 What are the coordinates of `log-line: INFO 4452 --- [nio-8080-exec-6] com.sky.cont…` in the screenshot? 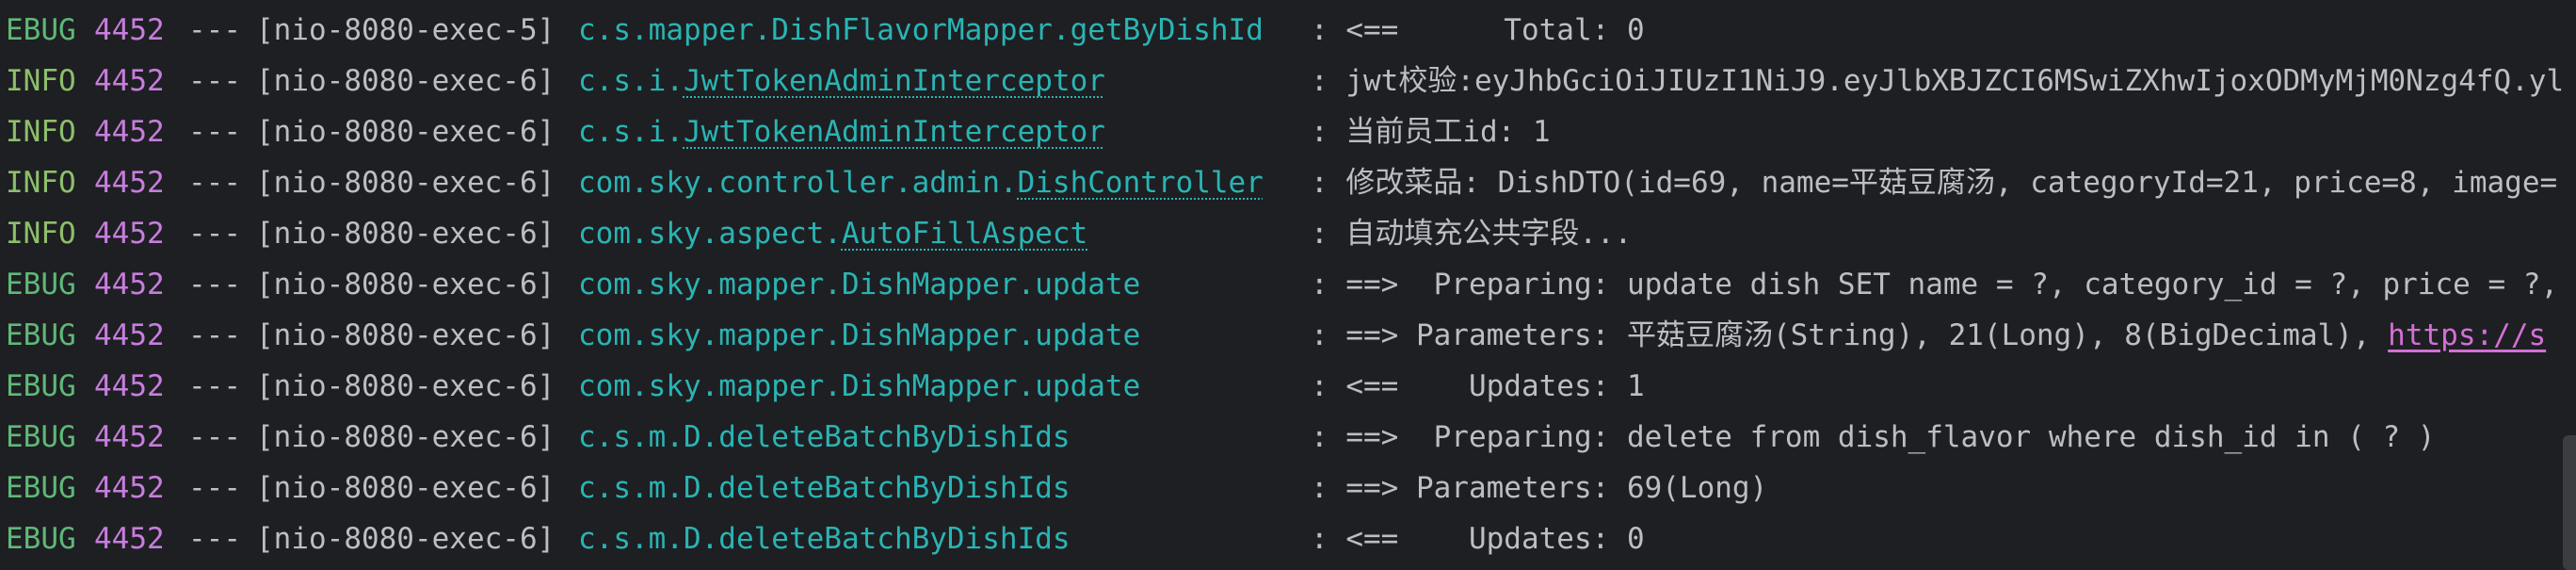 It's located at (1288, 182).